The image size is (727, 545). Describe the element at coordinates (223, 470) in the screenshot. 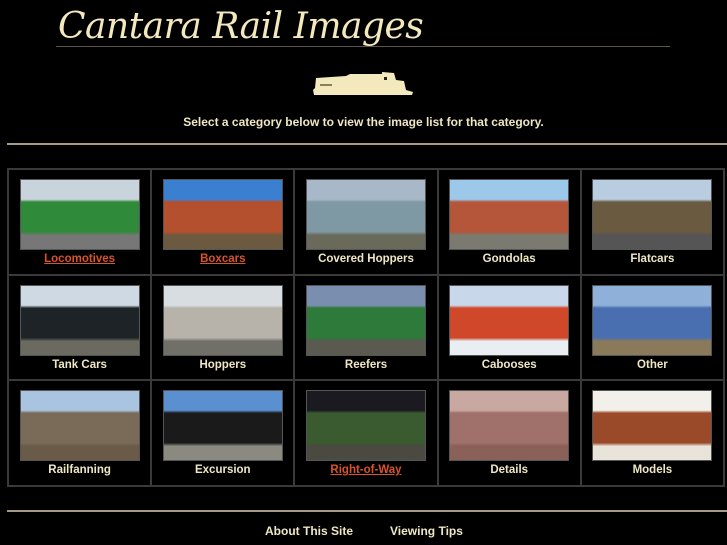

I see `category-label: Excursion` at that location.